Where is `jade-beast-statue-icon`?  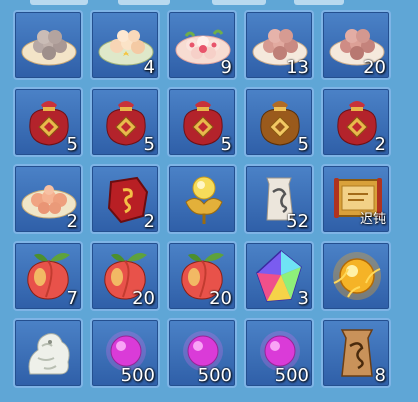
jade-beast-statue-icon is located at coordinates (49, 354).